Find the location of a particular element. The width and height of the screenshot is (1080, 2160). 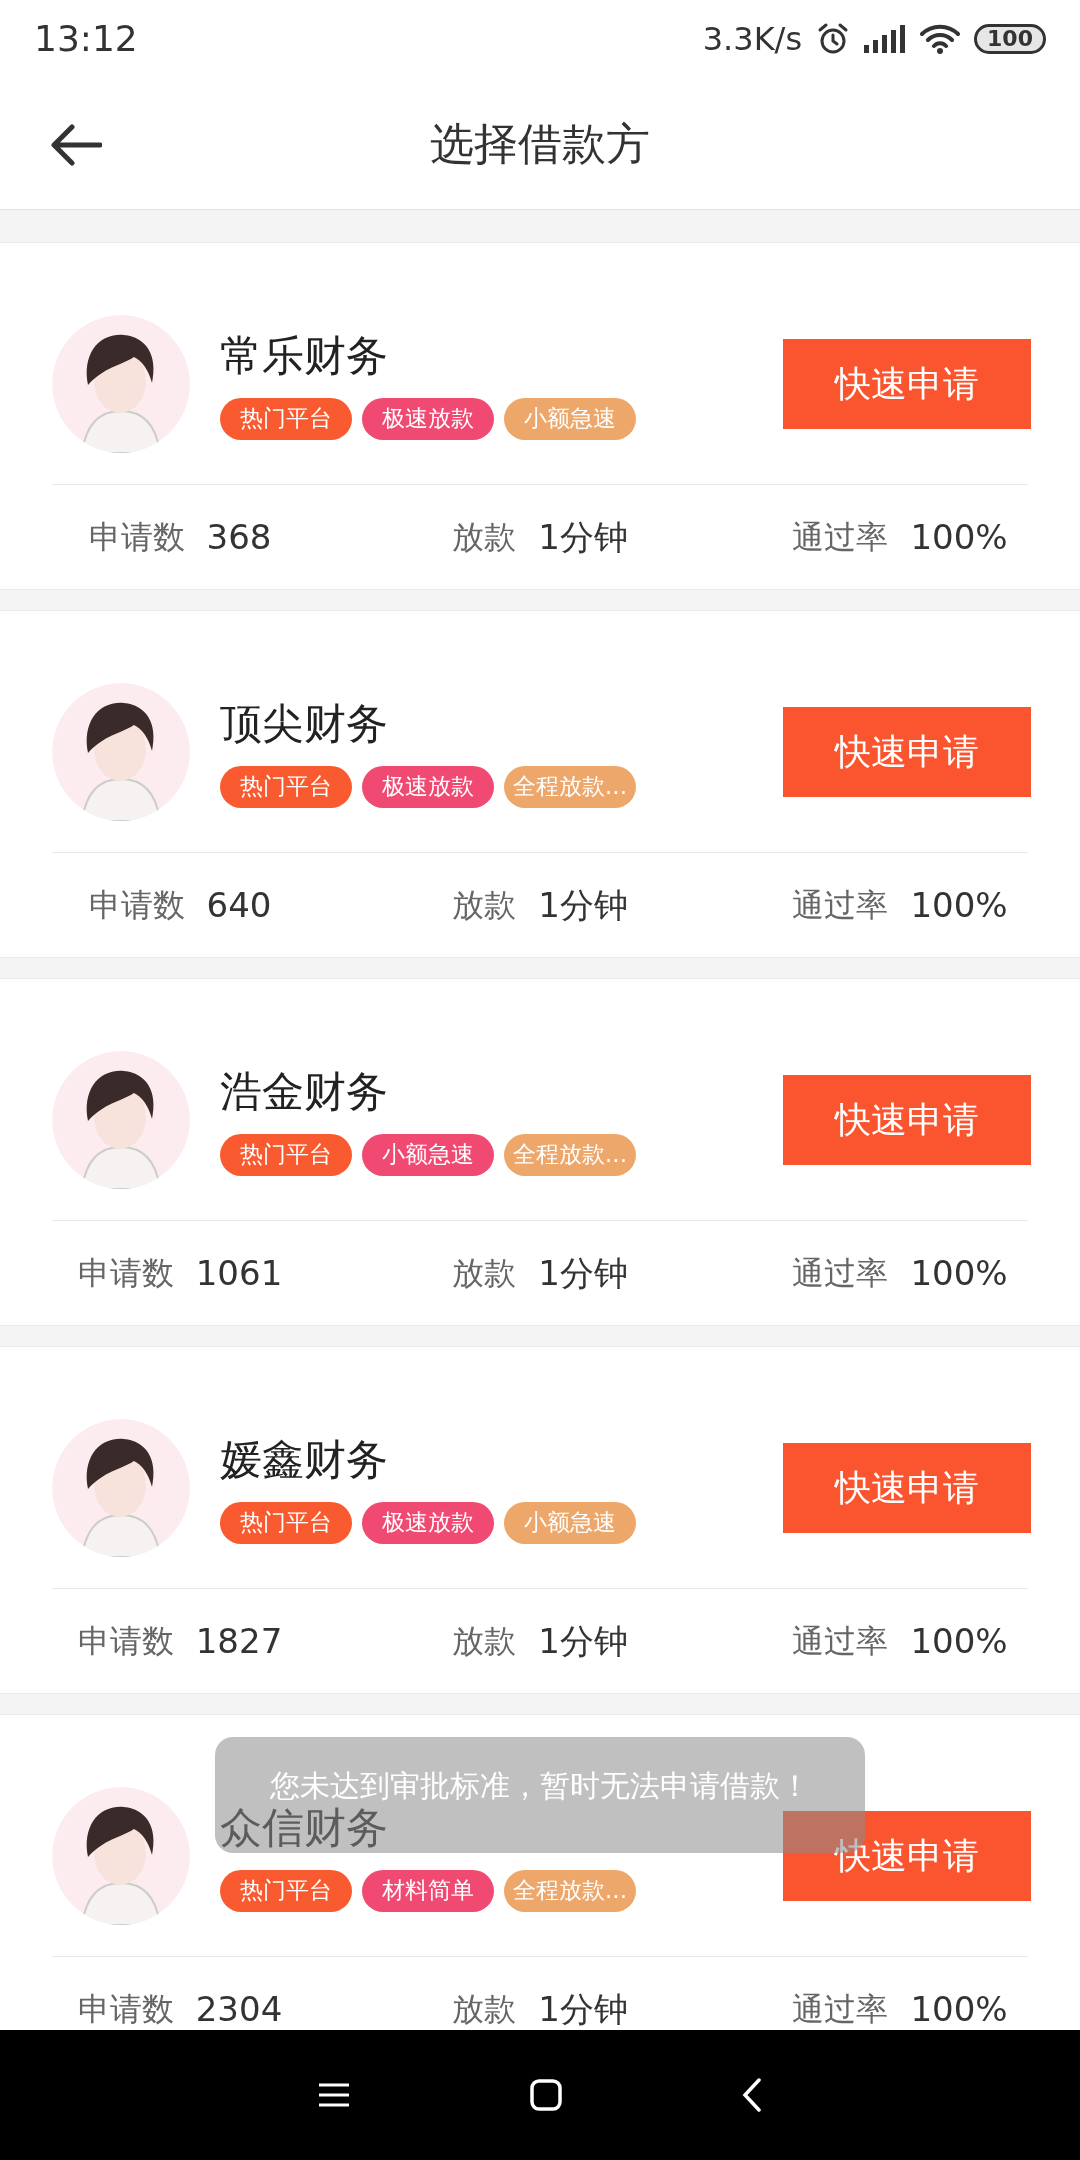

menu-icon is located at coordinates (334, 2095).